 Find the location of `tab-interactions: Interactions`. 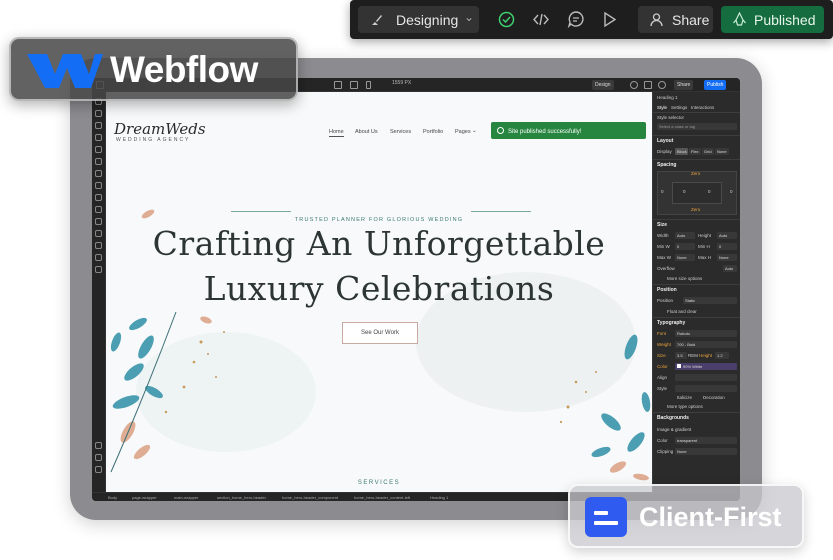

tab-interactions: Interactions is located at coordinates (702, 107).